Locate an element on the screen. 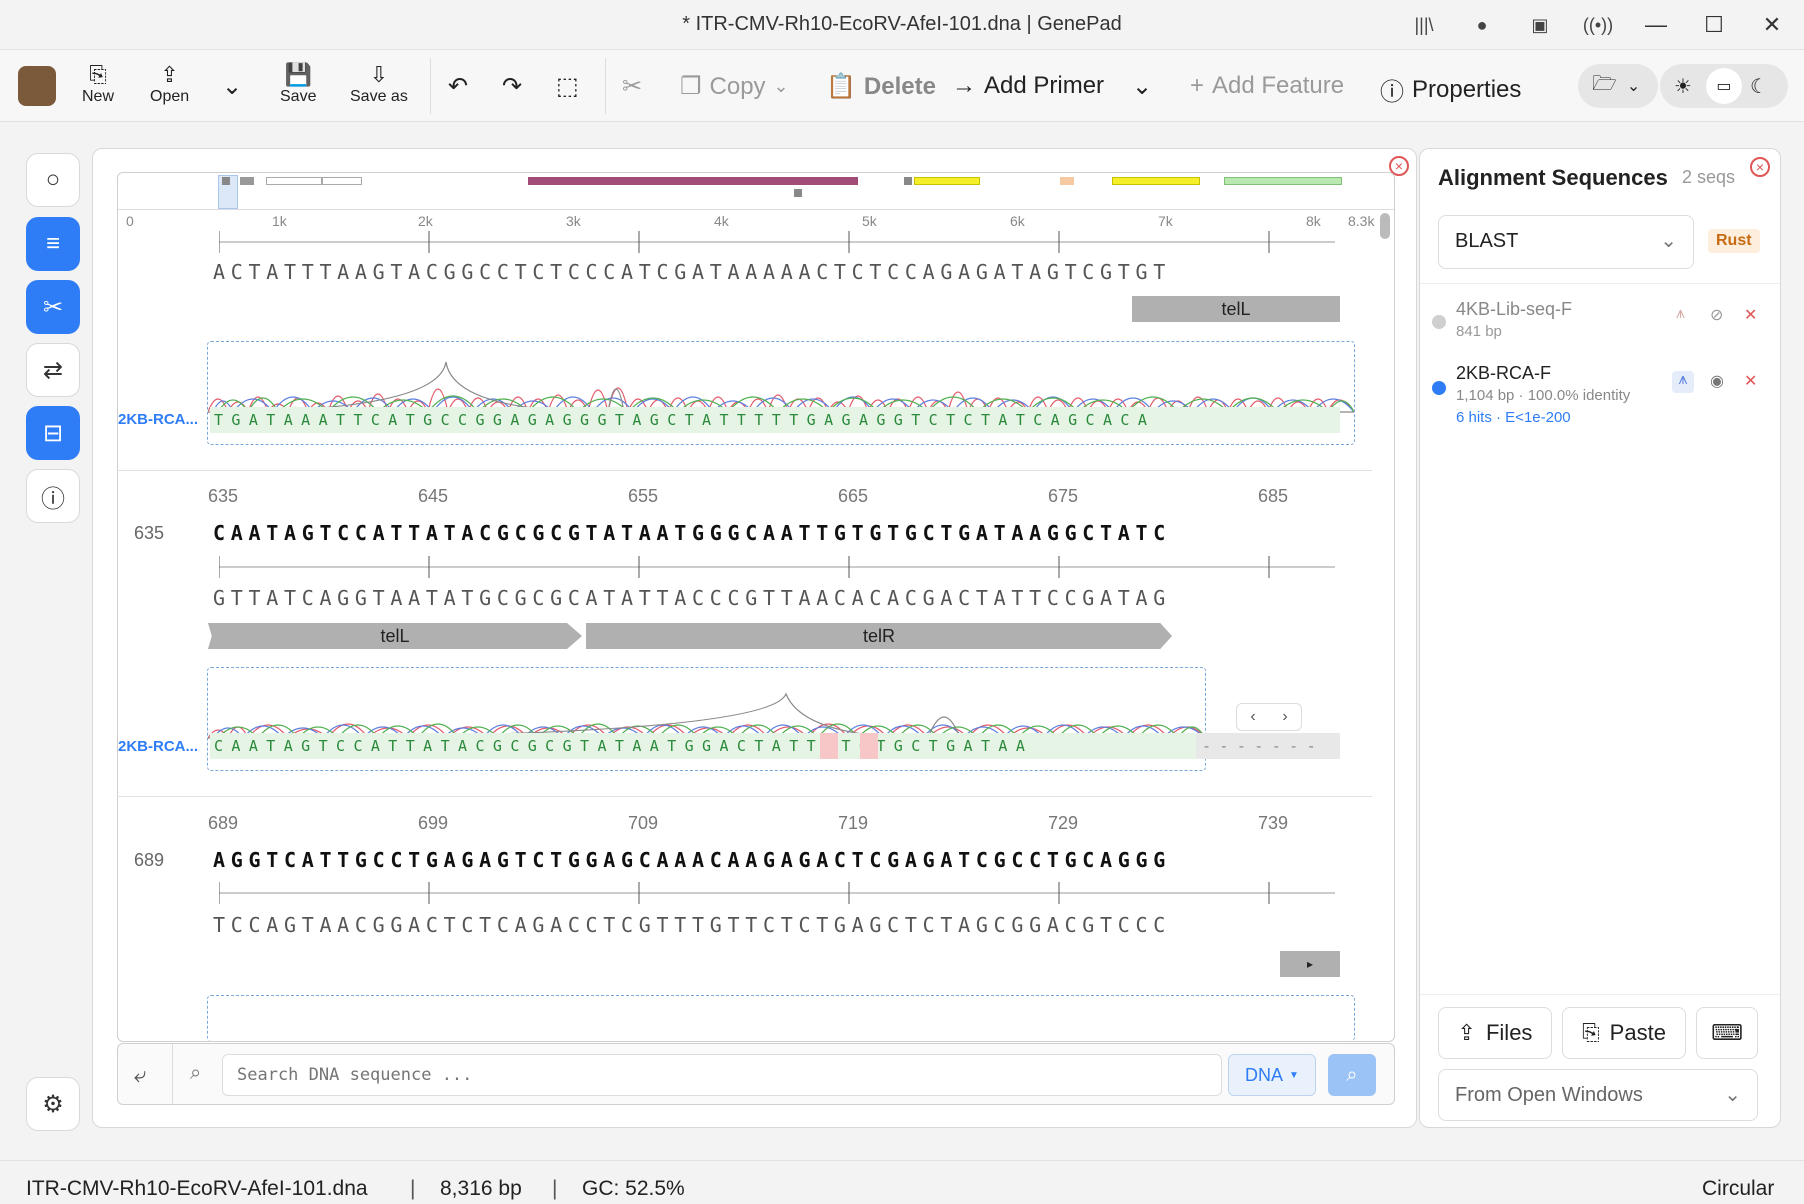 This screenshot has height=1204, width=1804. briefcase-icon: ▣ is located at coordinates (1540, 25).